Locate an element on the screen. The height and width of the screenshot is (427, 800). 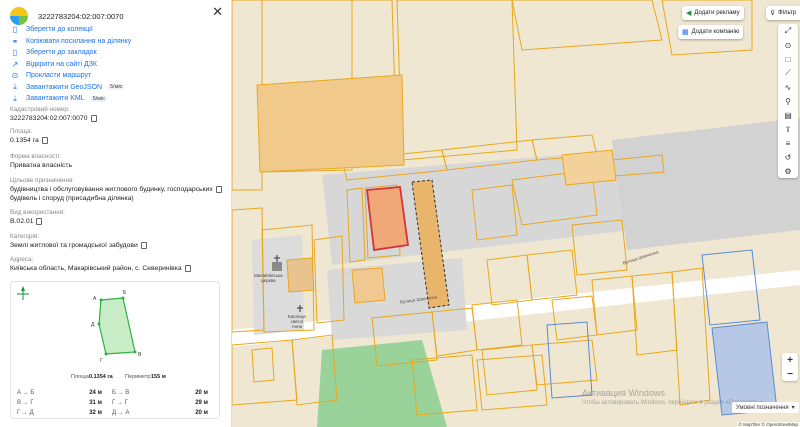
action-save-collection: ▯ Зберегти до колекції is located at coordinates (115, 30).